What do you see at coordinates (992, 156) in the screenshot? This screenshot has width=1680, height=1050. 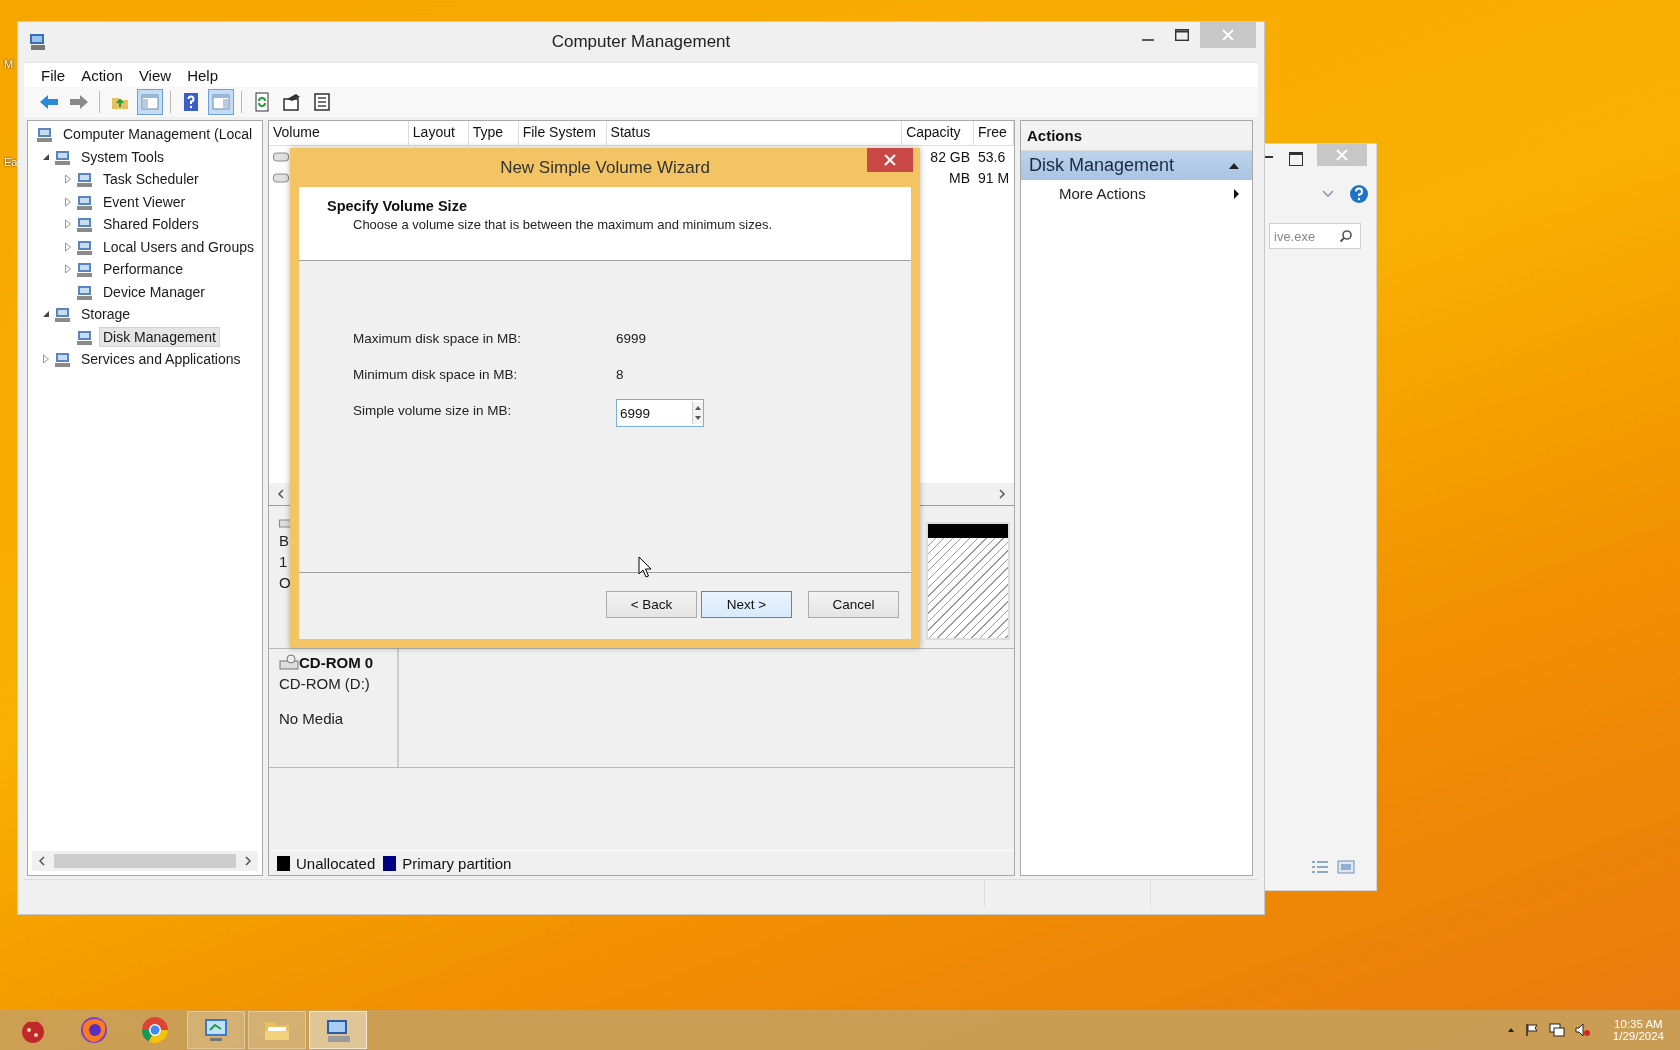 I see `table-cell: 53.6` at bounding box center [992, 156].